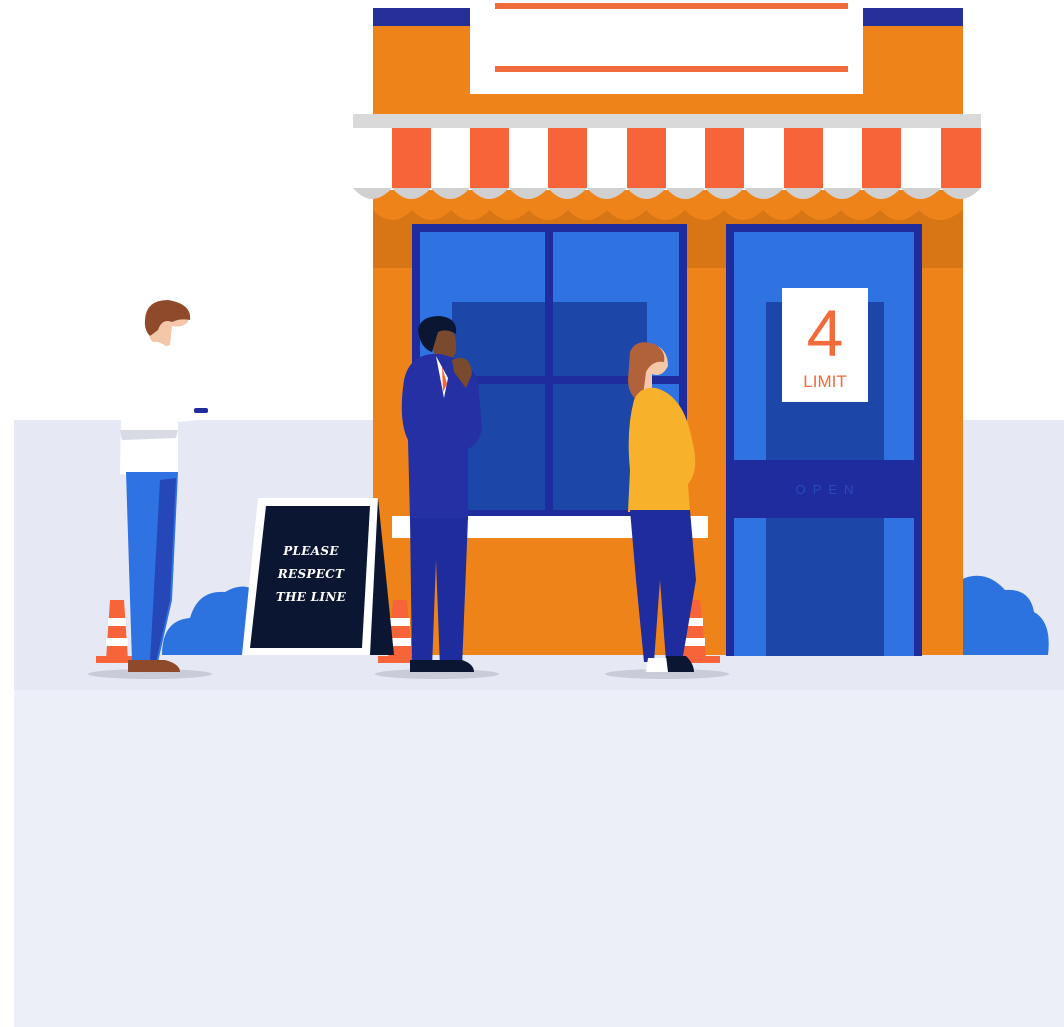  What do you see at coordinates (666, 47) in the screenshot?
I see `store-name-board` at bounding box center [666, 47].